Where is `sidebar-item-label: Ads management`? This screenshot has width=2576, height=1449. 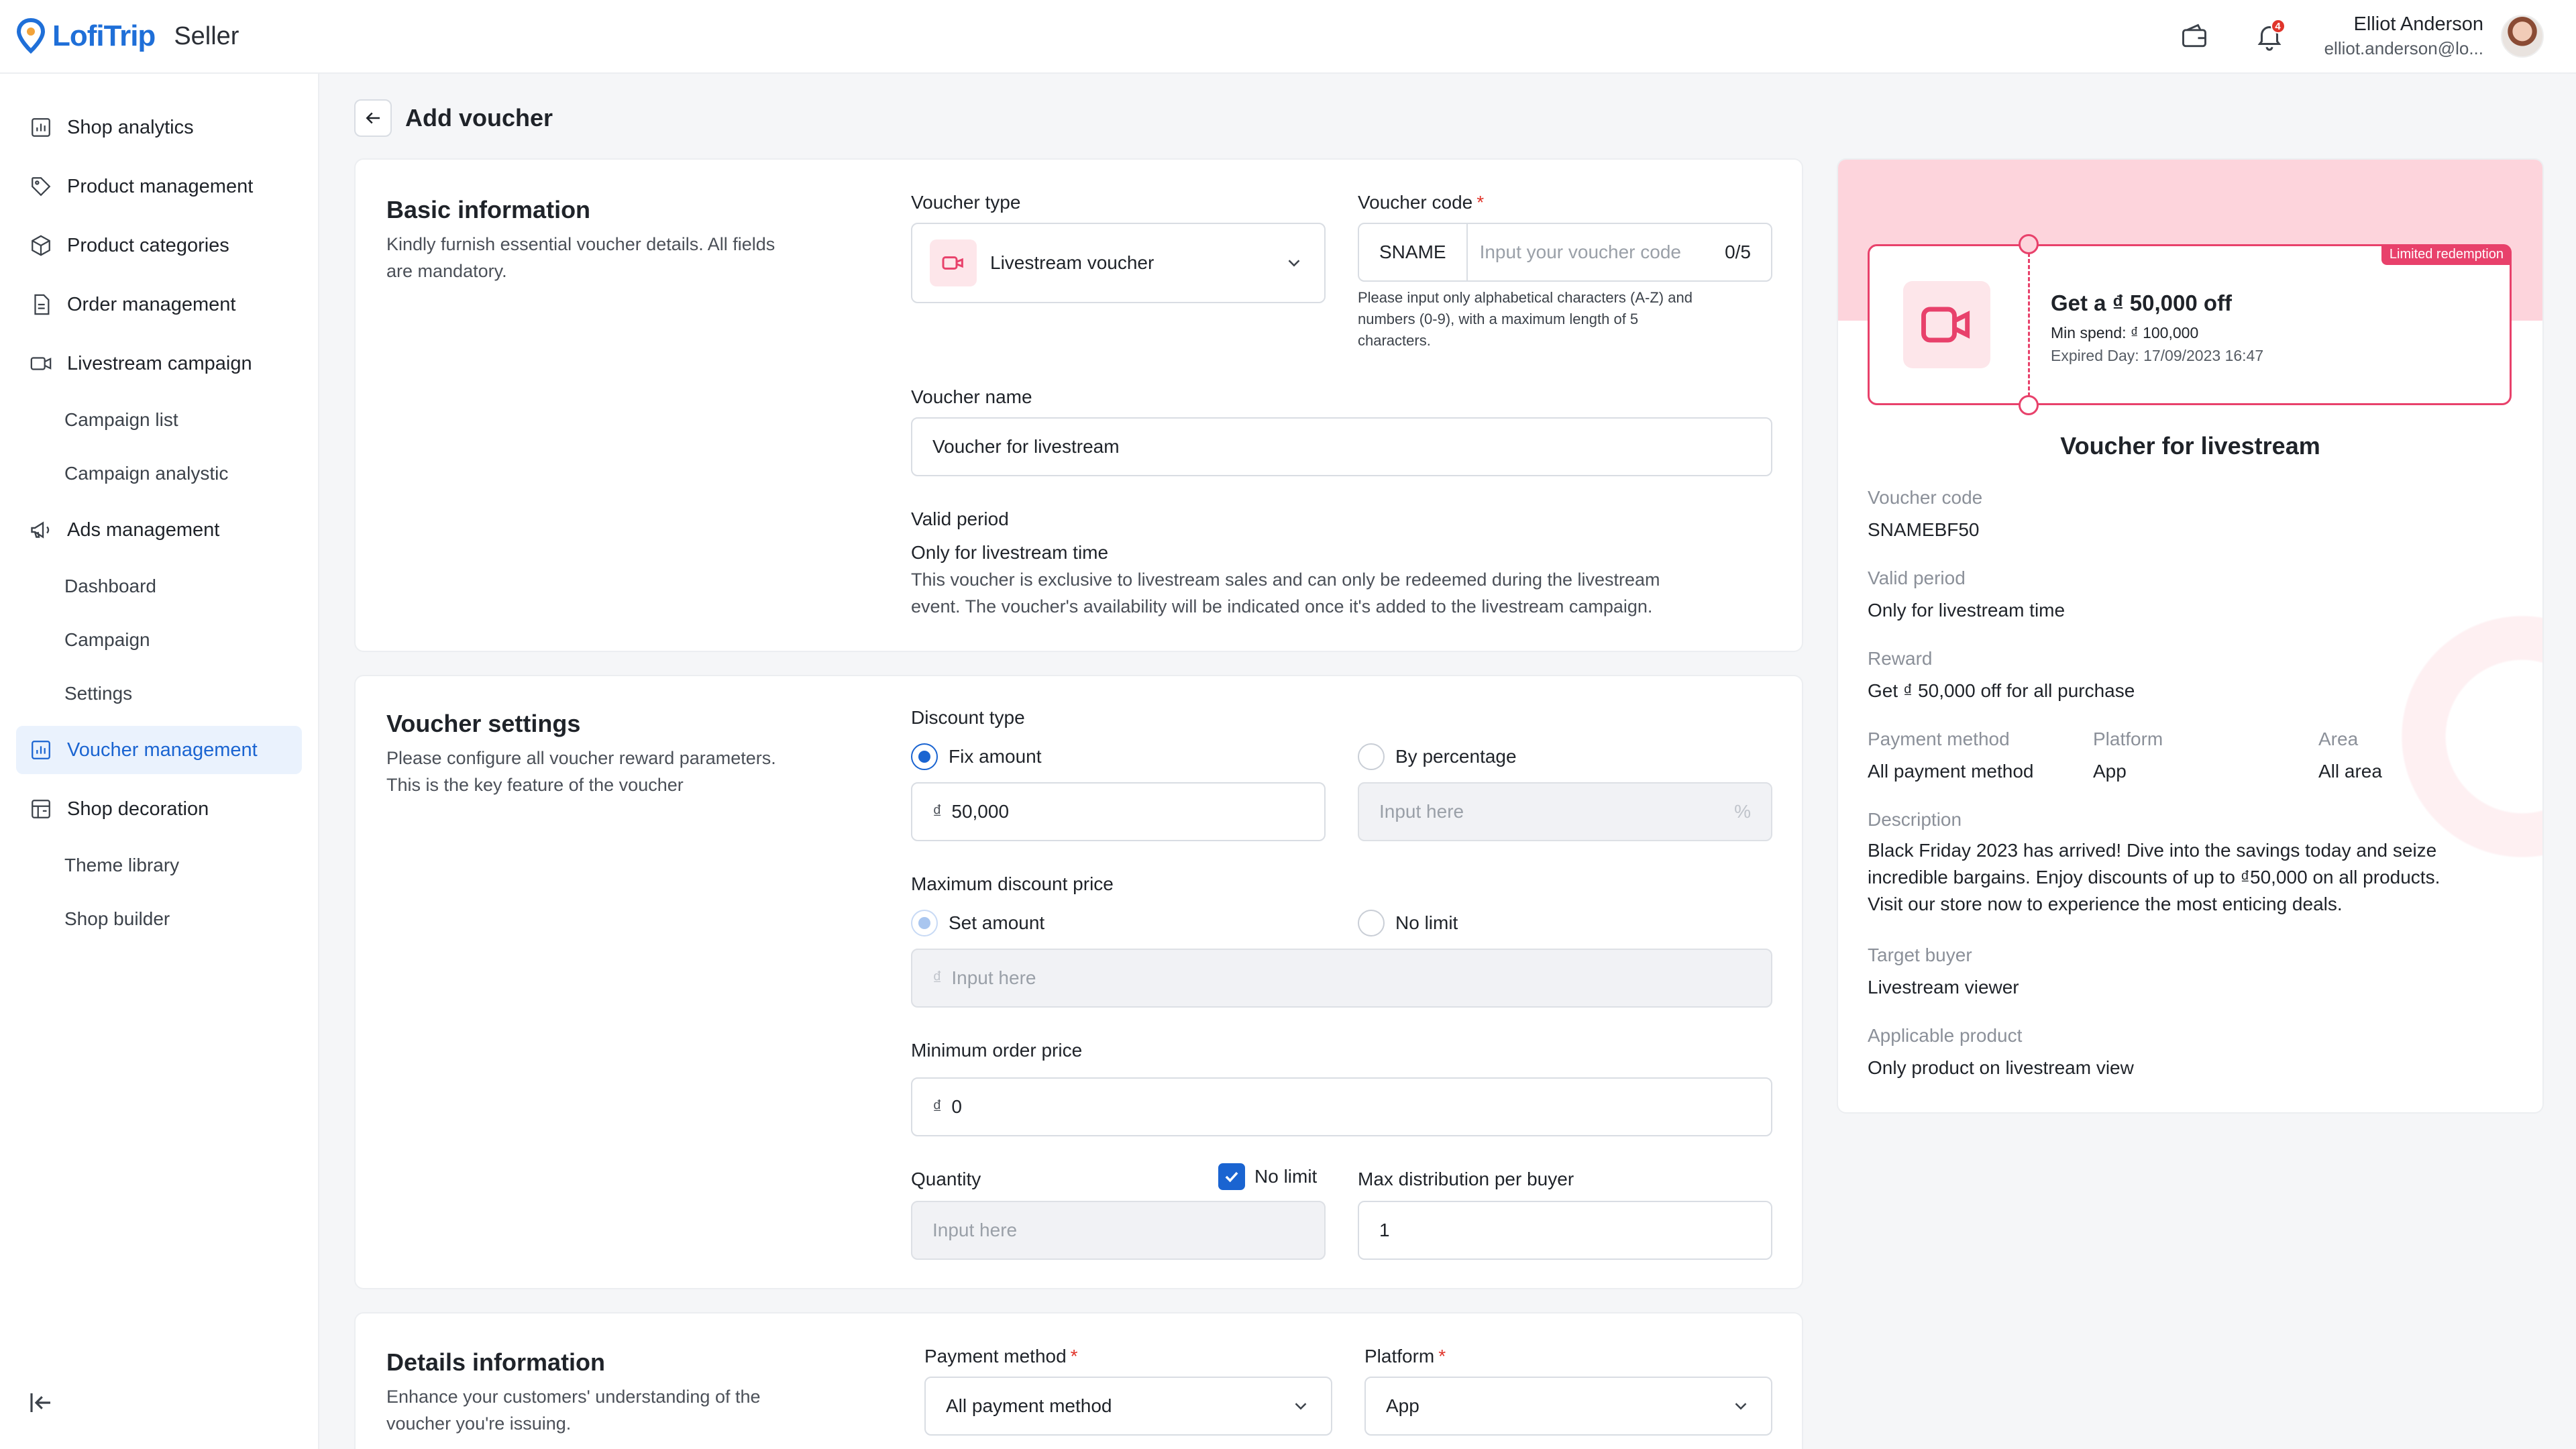
sidebar-item-label: Ads management is located at coordinates (143, 530).